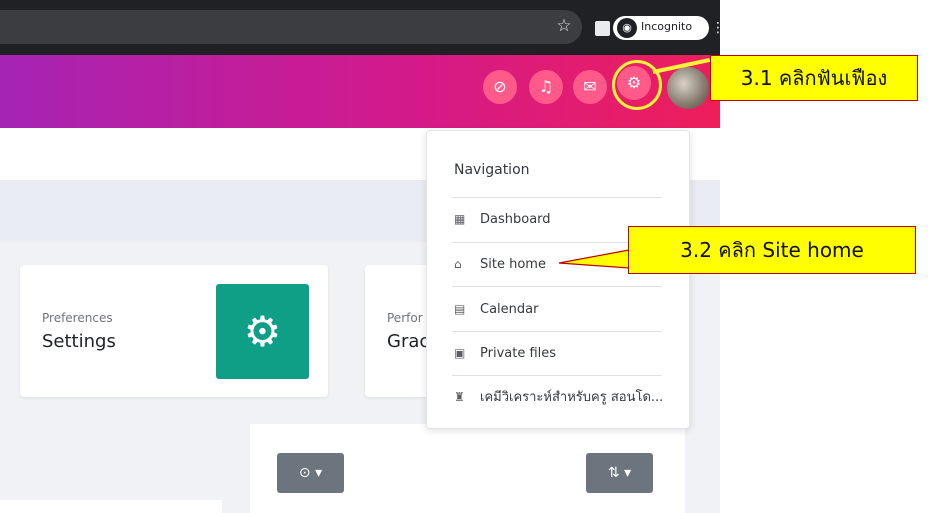  What do you see at coordinates (500, 87) in the screenshot?
I see `hide-icon: ⊘` at bounding box center [500, 87].